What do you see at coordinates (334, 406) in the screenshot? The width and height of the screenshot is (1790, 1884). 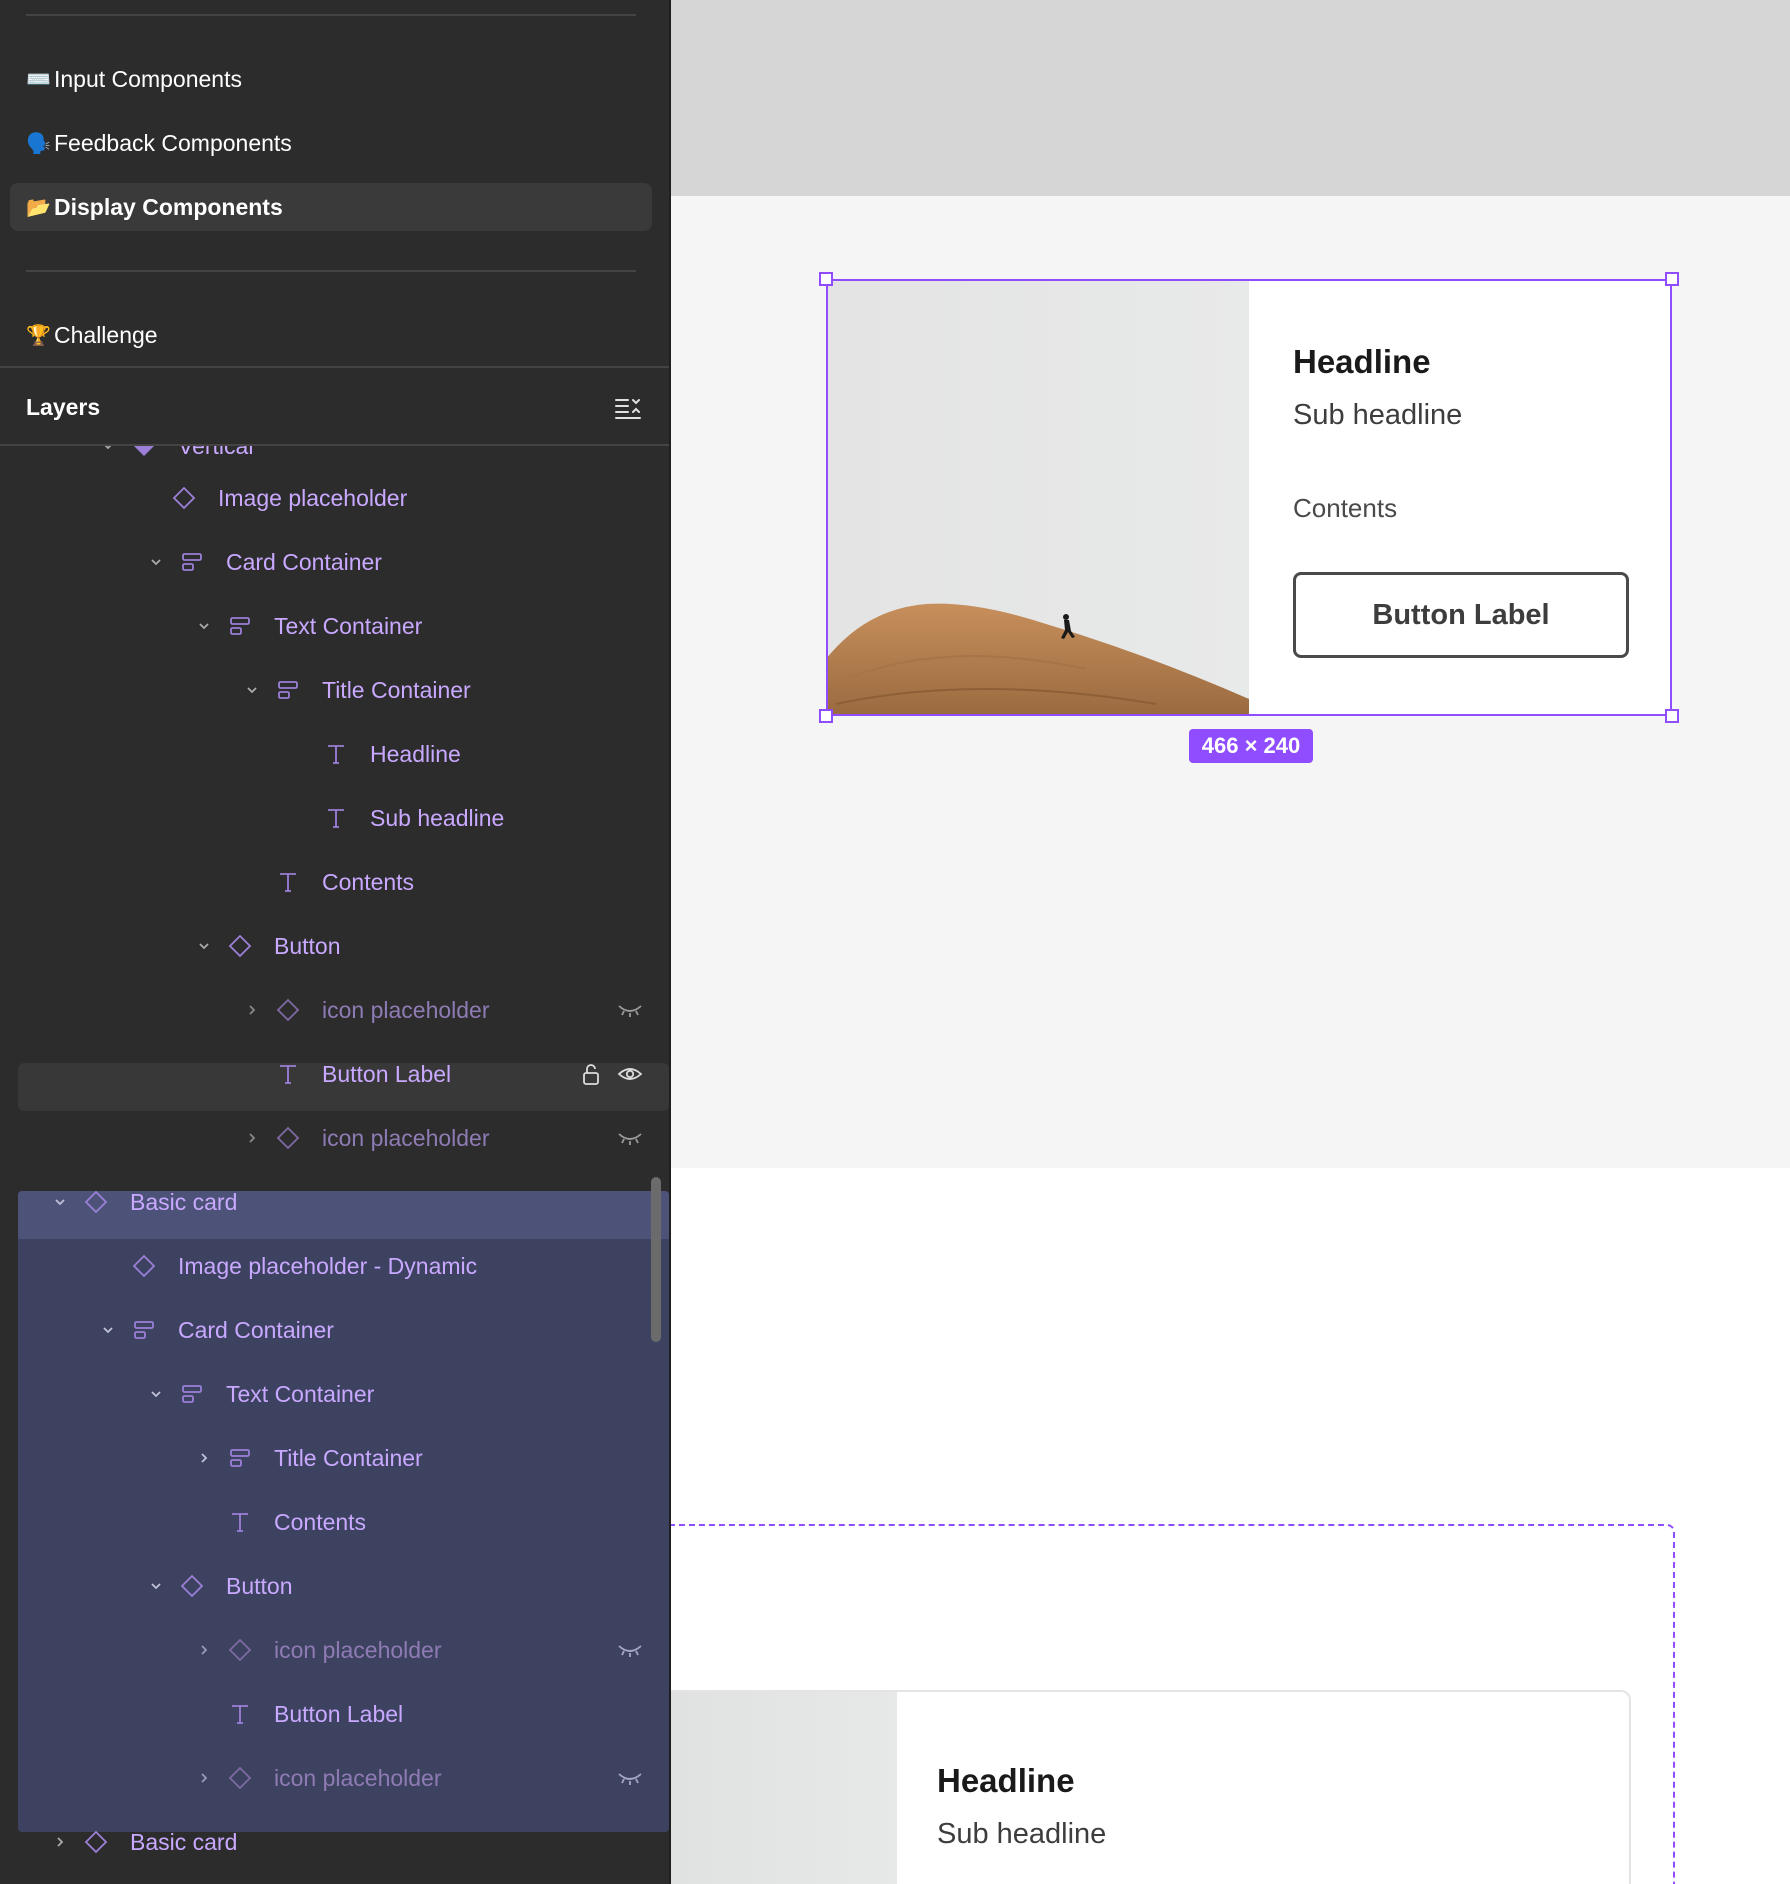 I see `layers-header: Layers` at bounding box center [334, 406].